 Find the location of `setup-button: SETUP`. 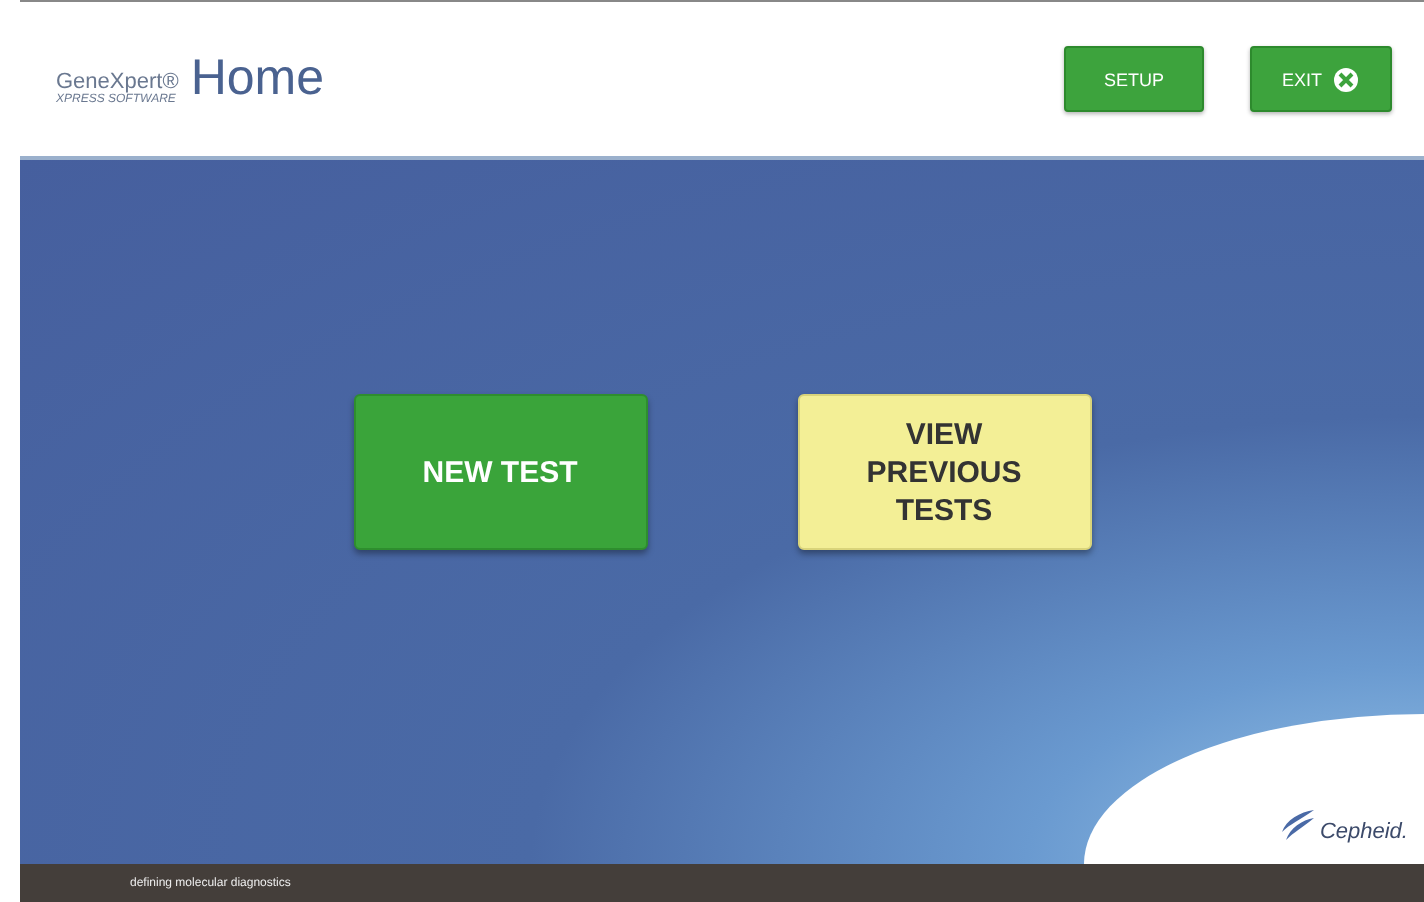

setup-button: SETUP is located at coordinates (1134, 79).